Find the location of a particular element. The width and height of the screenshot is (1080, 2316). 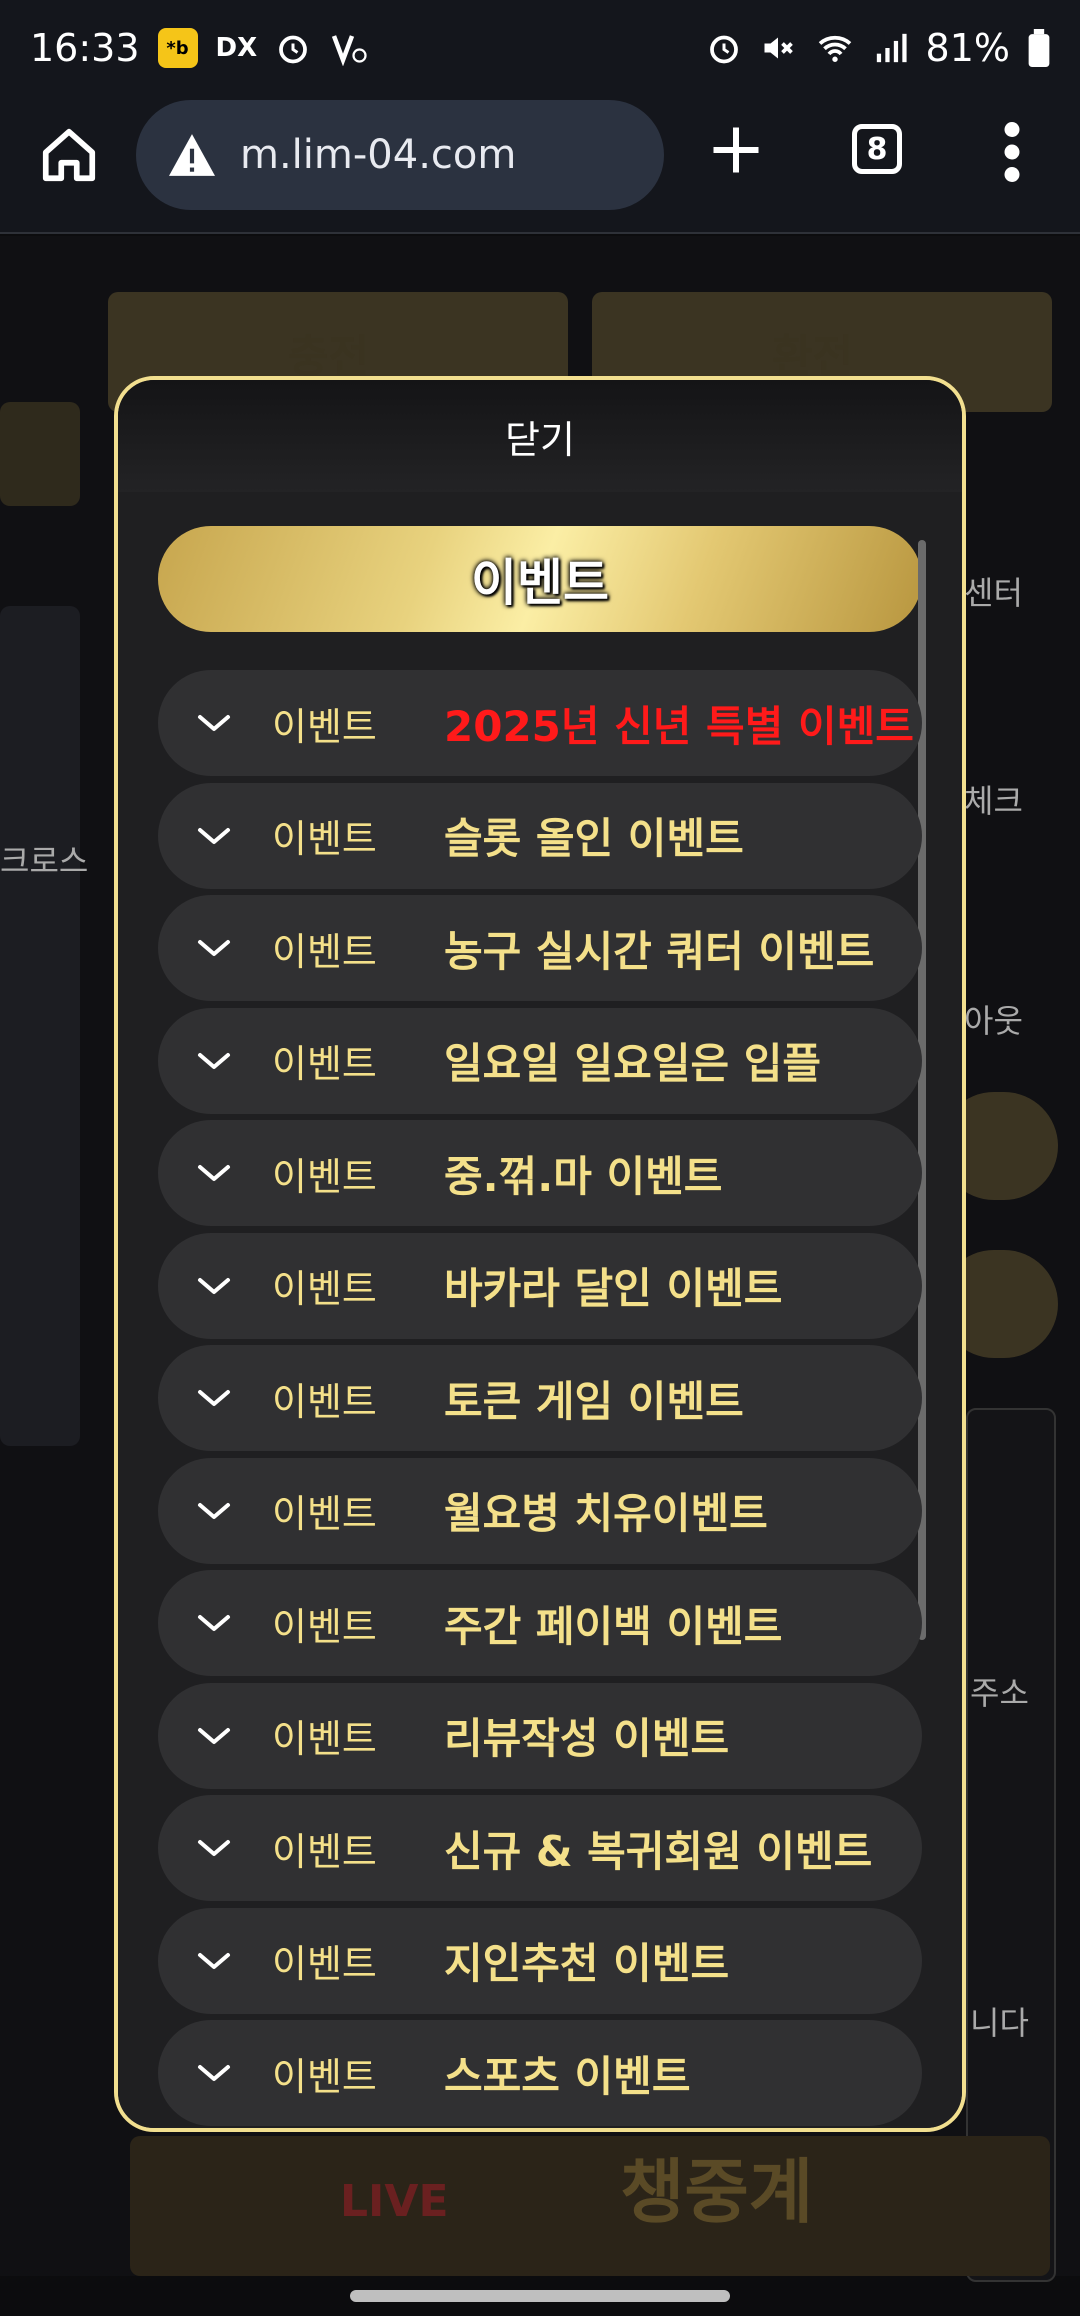

left-label: 크로스 is located at coordinates (44, 861).